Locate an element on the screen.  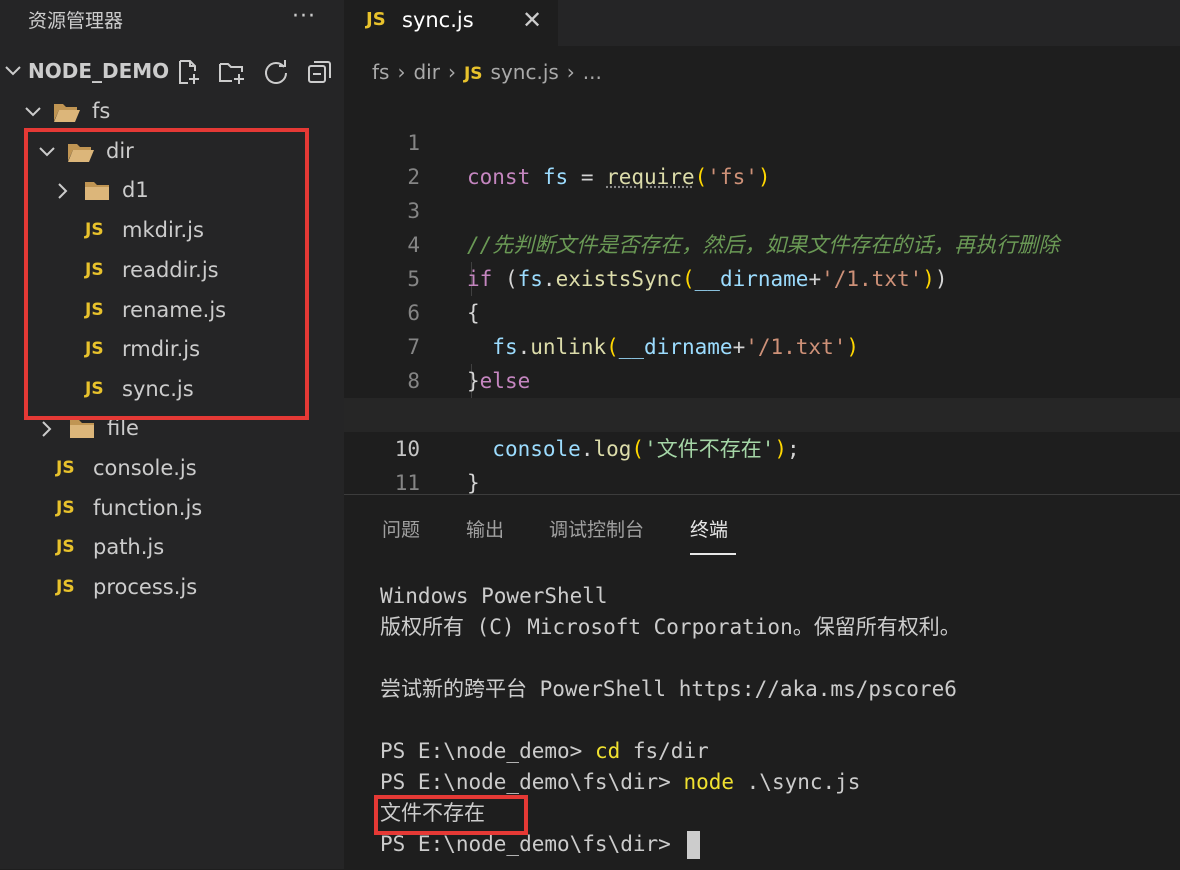
folder-open-icon is located at coordinates (67, 113).